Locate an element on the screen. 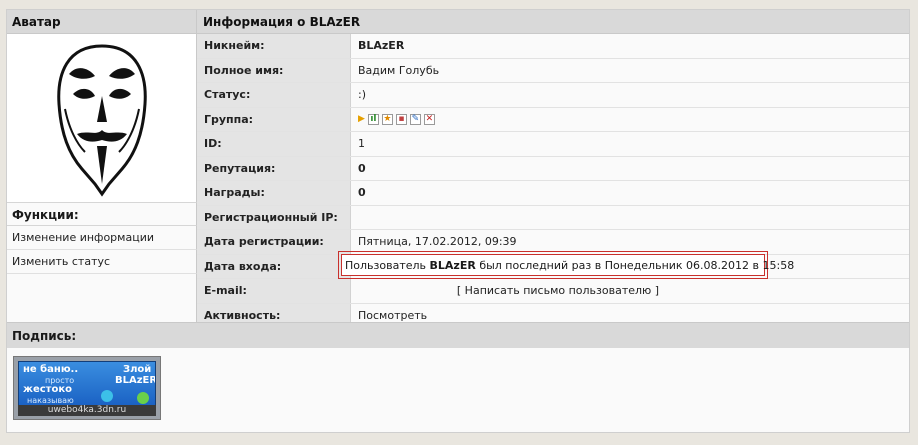 This screenshot has width=918, height=445. globe-icon is located at coordinates (107, 396).